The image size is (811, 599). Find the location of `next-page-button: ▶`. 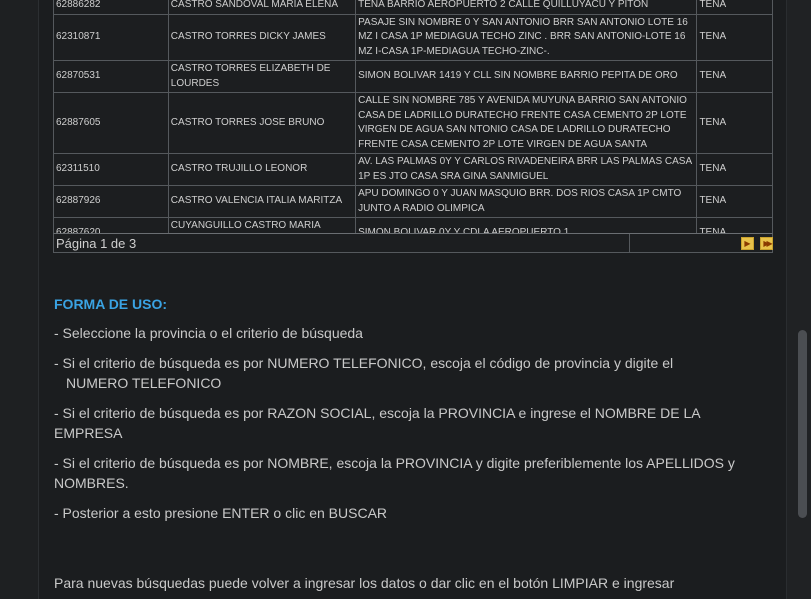

next-page-button: ▶ is located at coordinates (747, 243).